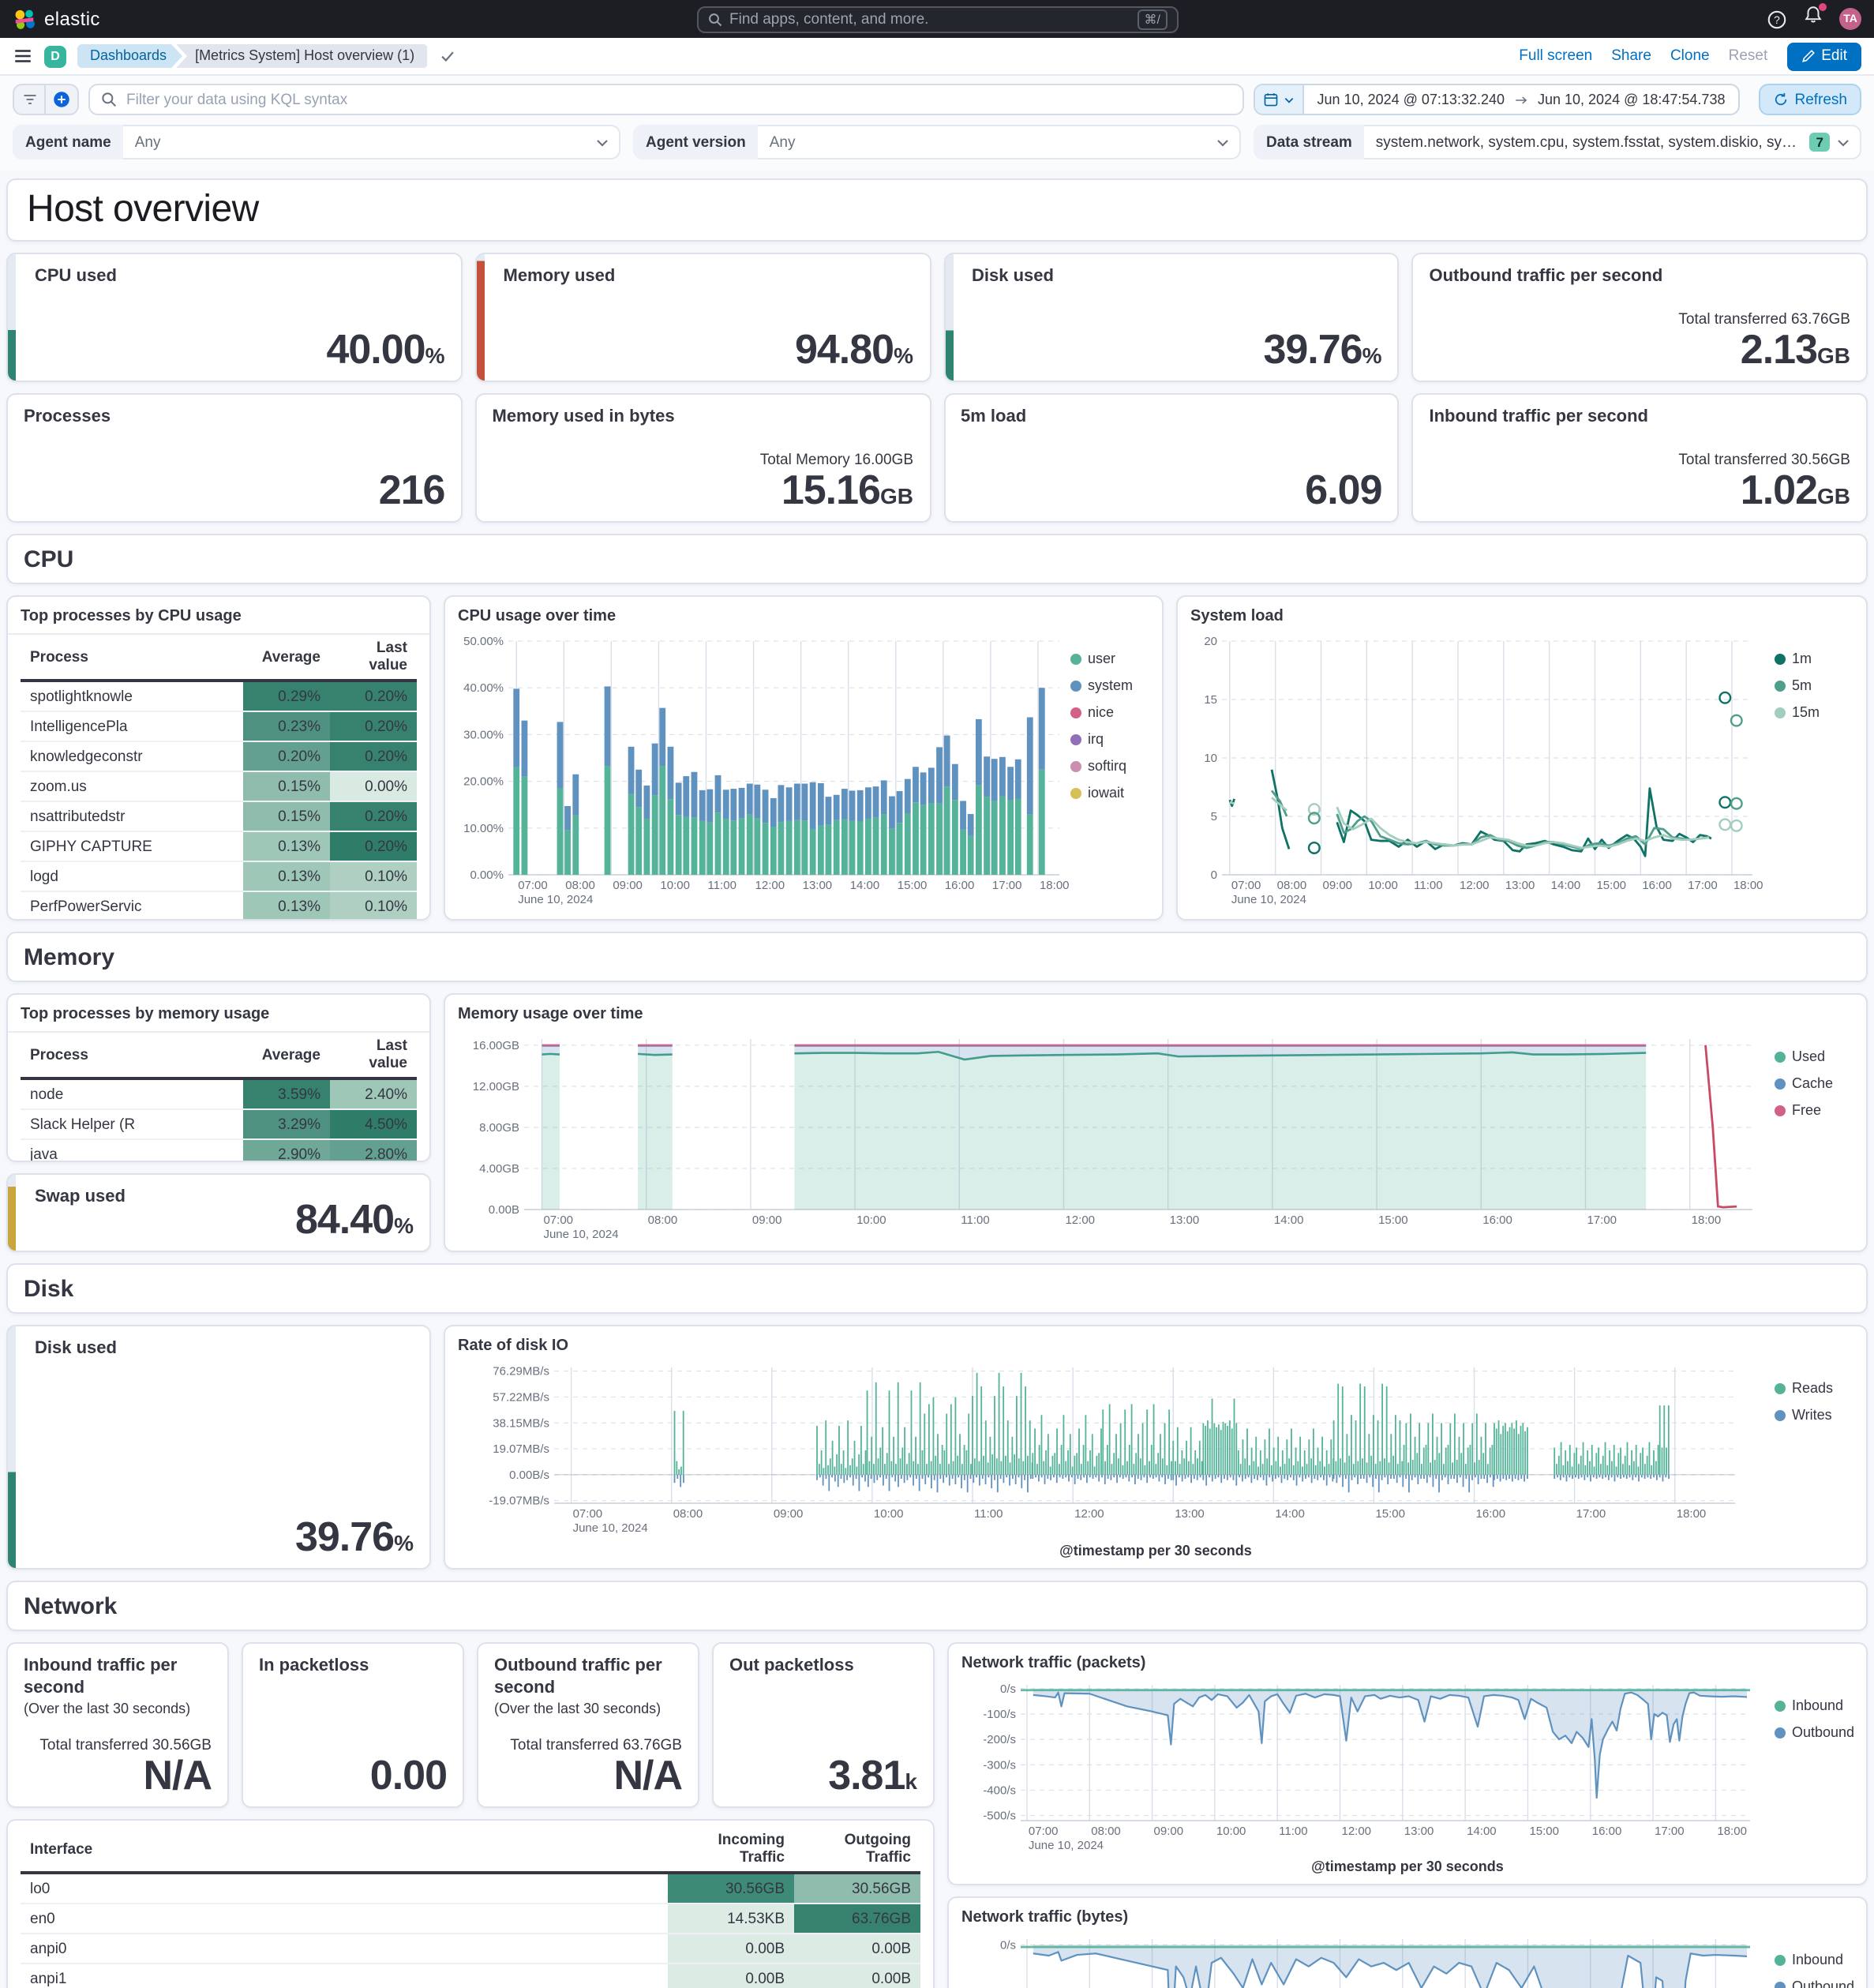 The height and width of the screenshot is (1988, 1874). What do you see at coordinates (129, 56) in the screenshot?
I see `breadcrumb-dashboards: Dashboards` at bounding box center [129, 56].